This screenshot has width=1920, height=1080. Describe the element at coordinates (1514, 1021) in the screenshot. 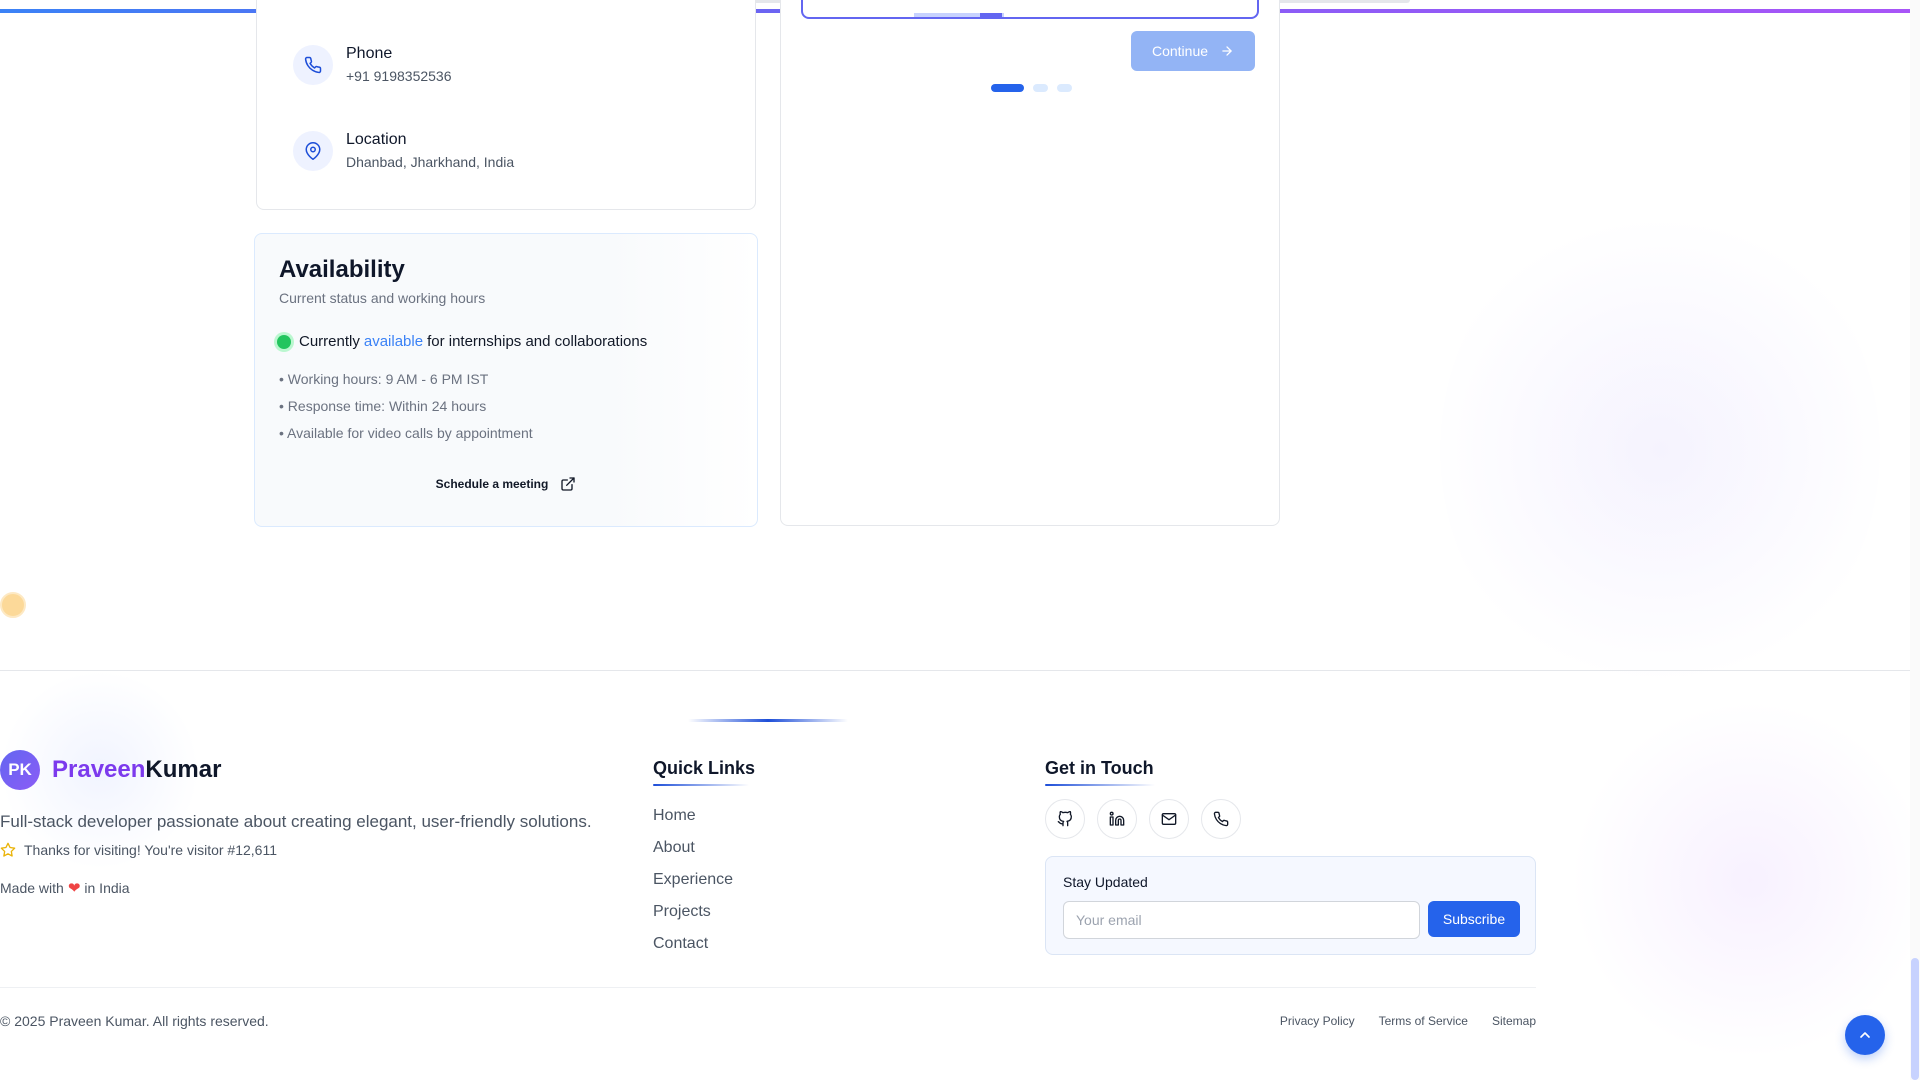

I see `sitemap-link: Sitemap` at that location.